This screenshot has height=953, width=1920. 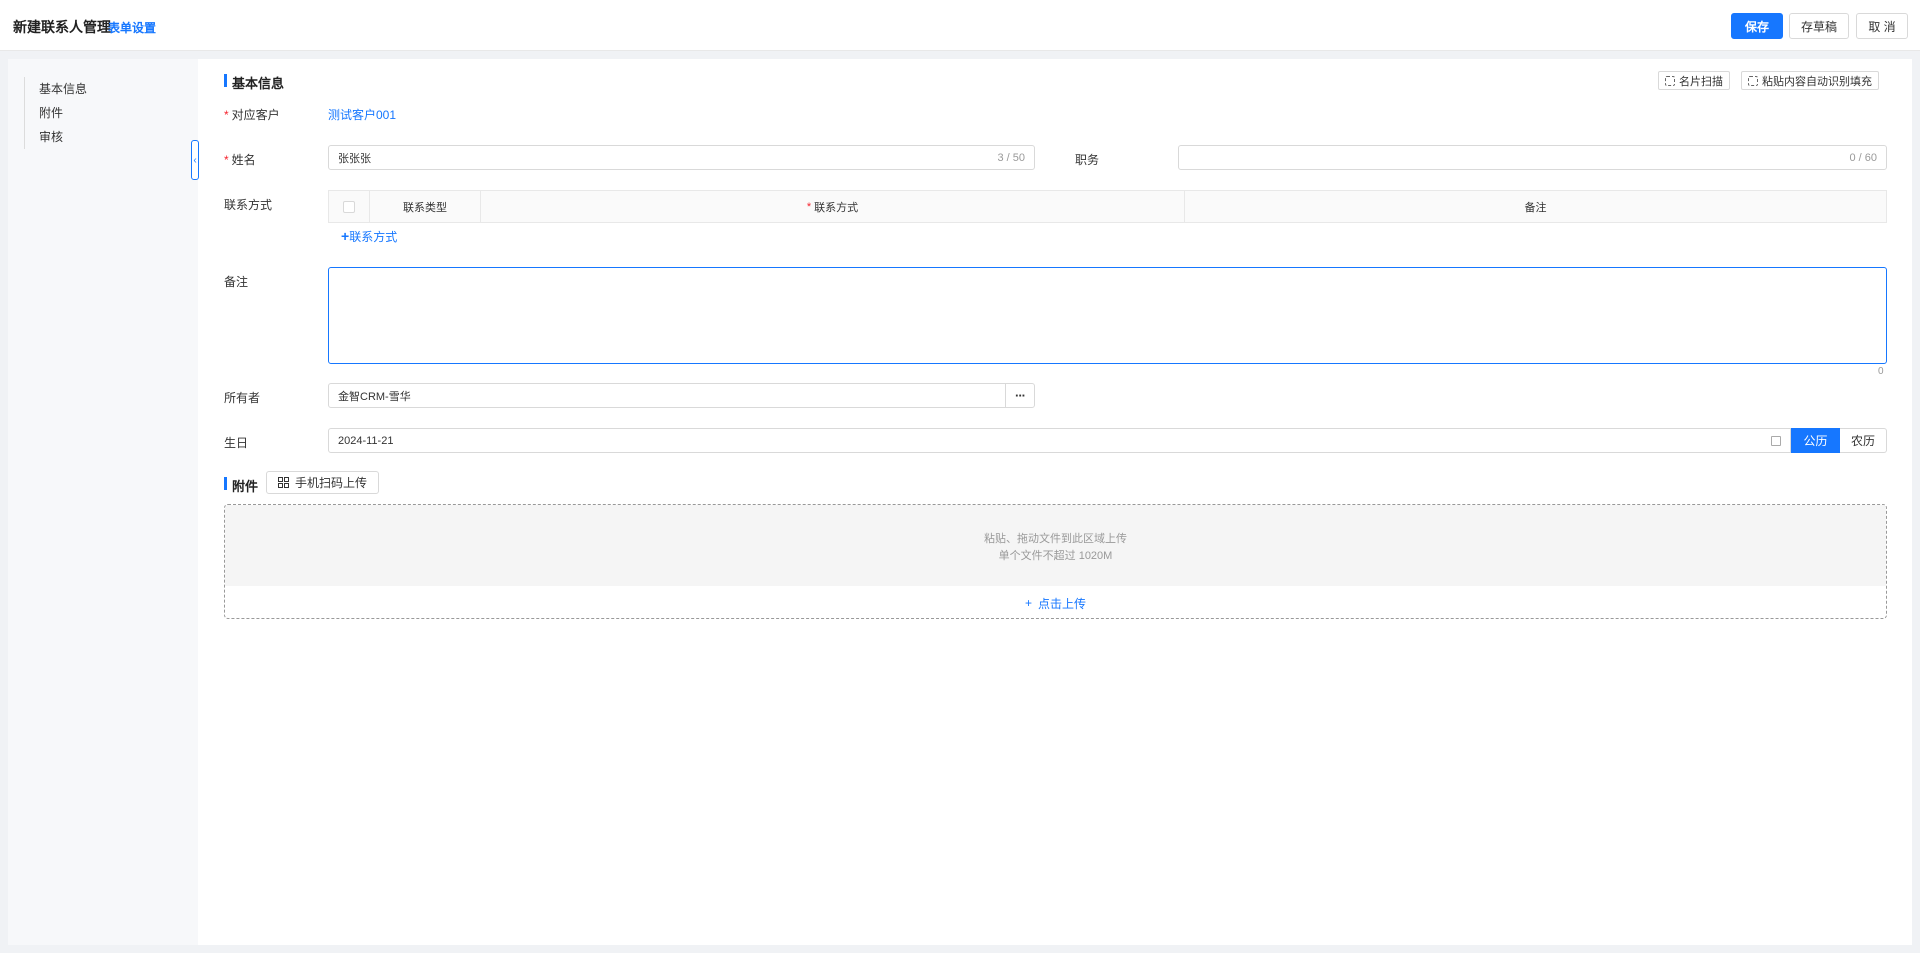 What do you see at coordinates (1532, 157) in the screenshot?
I see `position-input: 0 / 60` at bounding box center [1532, 157].